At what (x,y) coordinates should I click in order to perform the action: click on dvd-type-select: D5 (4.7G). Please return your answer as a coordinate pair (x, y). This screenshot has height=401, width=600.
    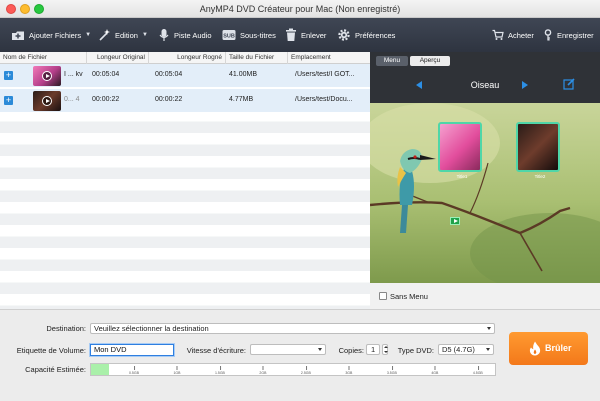
    Looking at the image, I should click on (466, 349).